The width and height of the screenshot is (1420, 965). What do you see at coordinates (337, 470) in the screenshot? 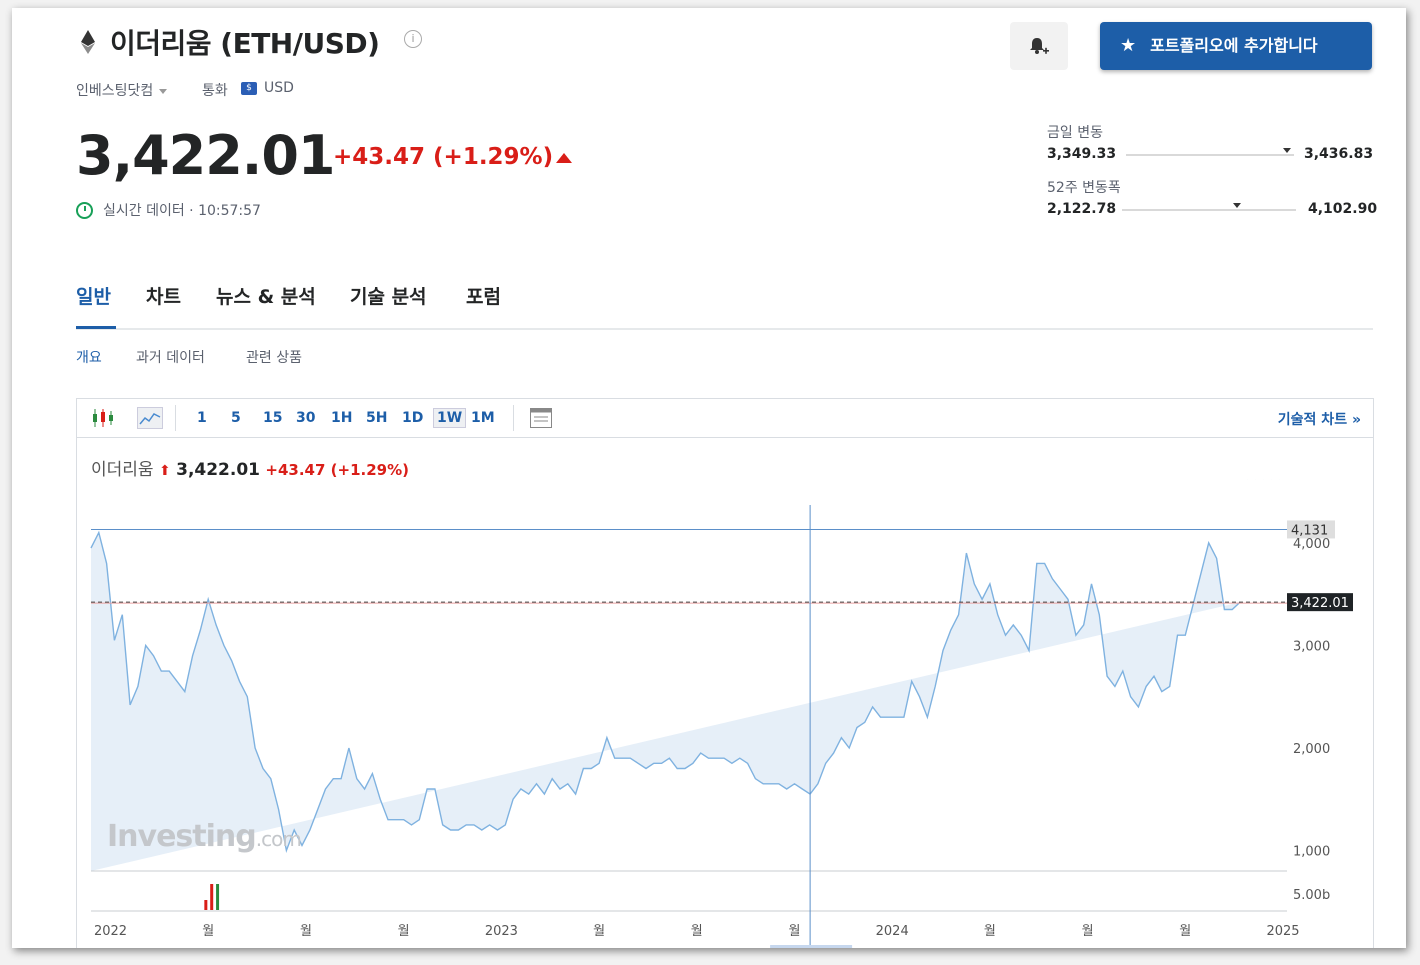
I see `legend-change: +43.47 (+1.29%)` at bounding box center [337, 470].